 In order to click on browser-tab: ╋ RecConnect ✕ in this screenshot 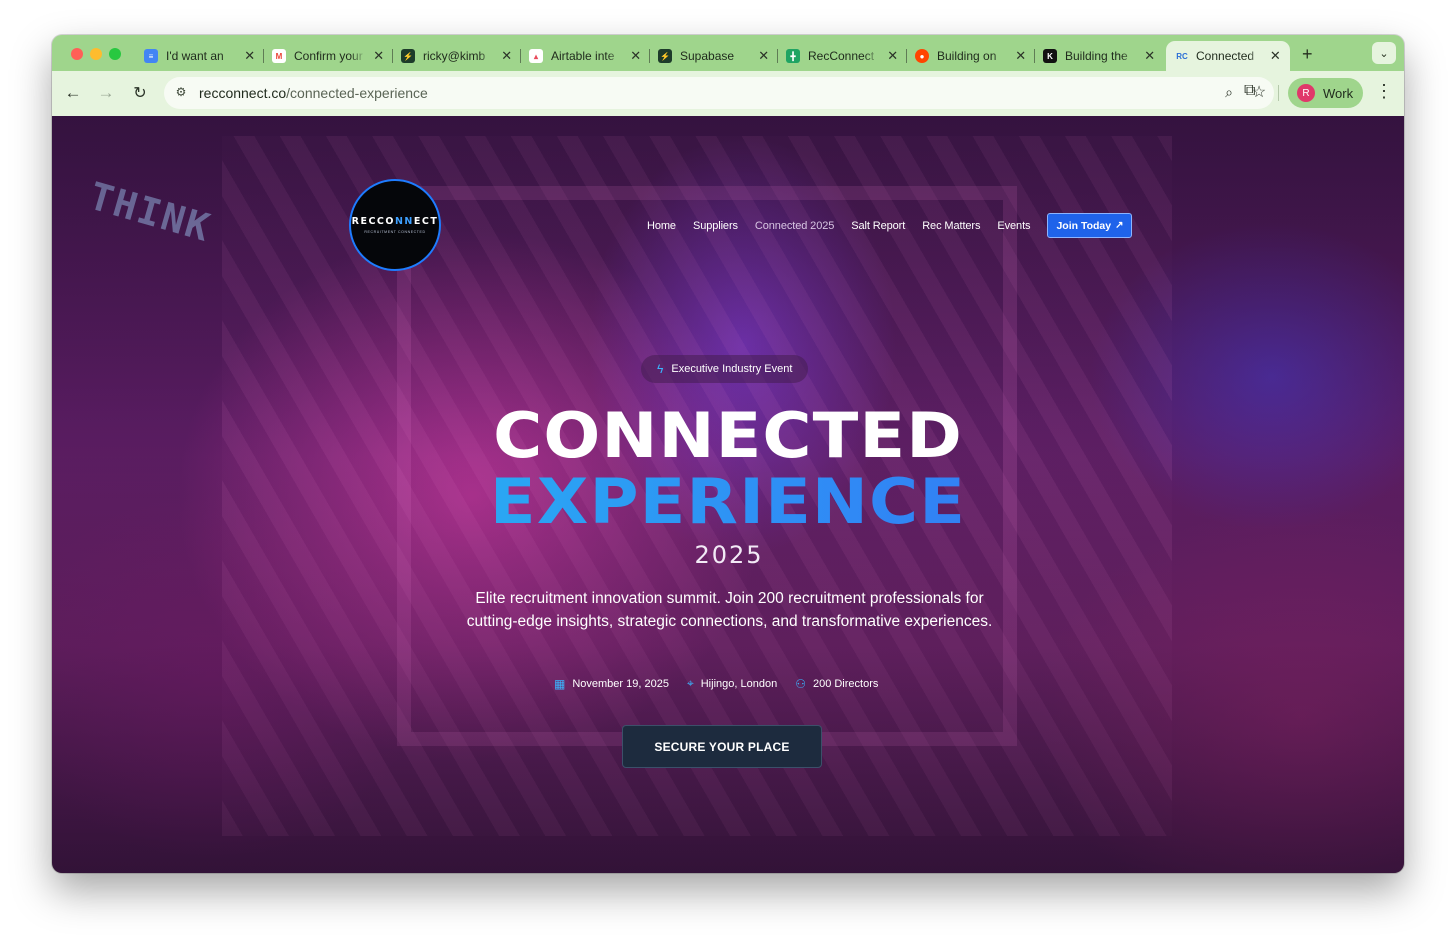, I will do `click(842, 56)`.